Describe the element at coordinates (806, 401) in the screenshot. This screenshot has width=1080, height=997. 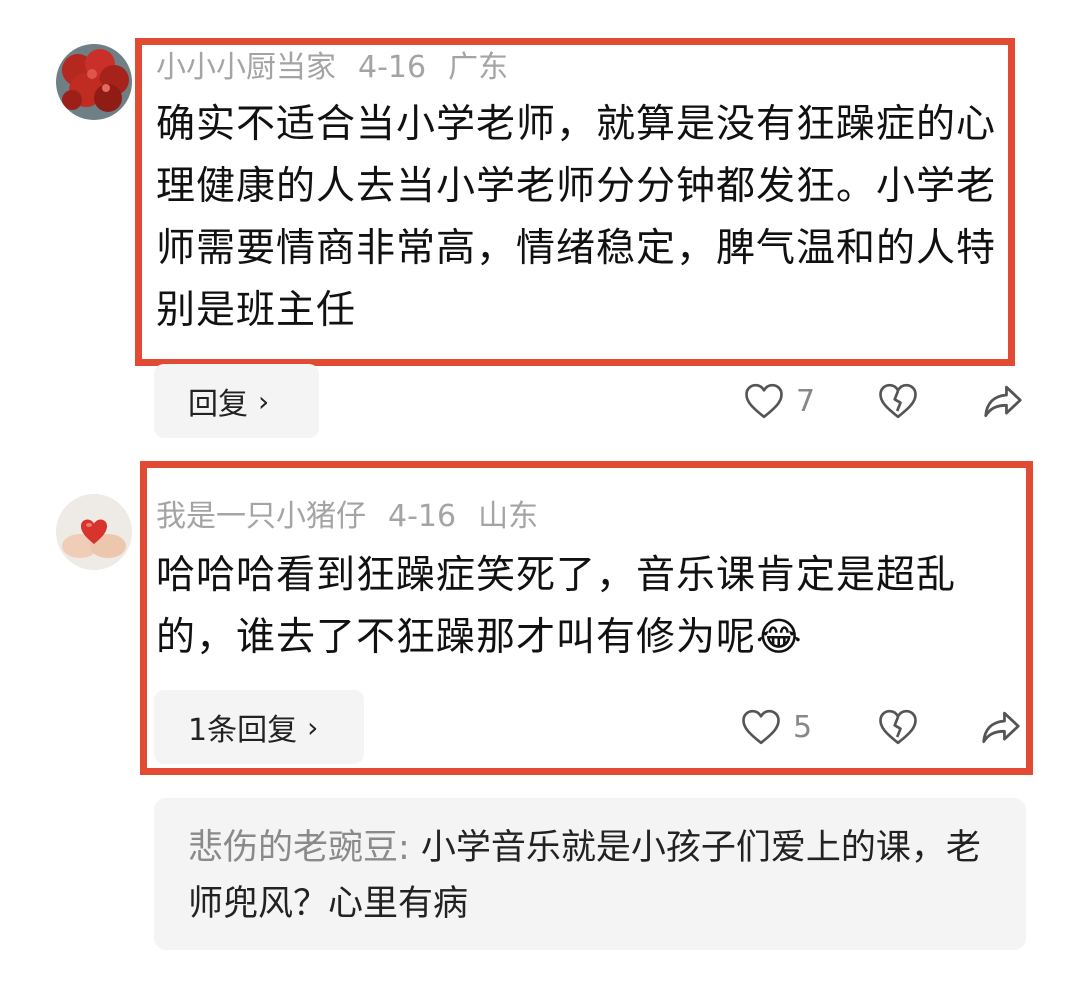
I see `like-count: 7` at that location.